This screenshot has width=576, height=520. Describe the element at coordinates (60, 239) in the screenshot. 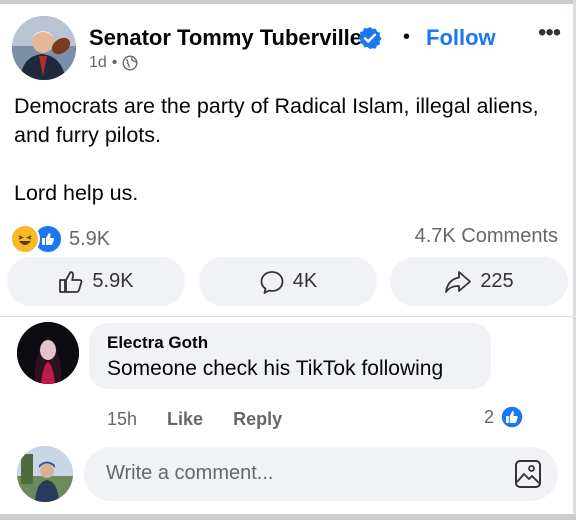

I see `reaction-summary: 5.9K` at that location.